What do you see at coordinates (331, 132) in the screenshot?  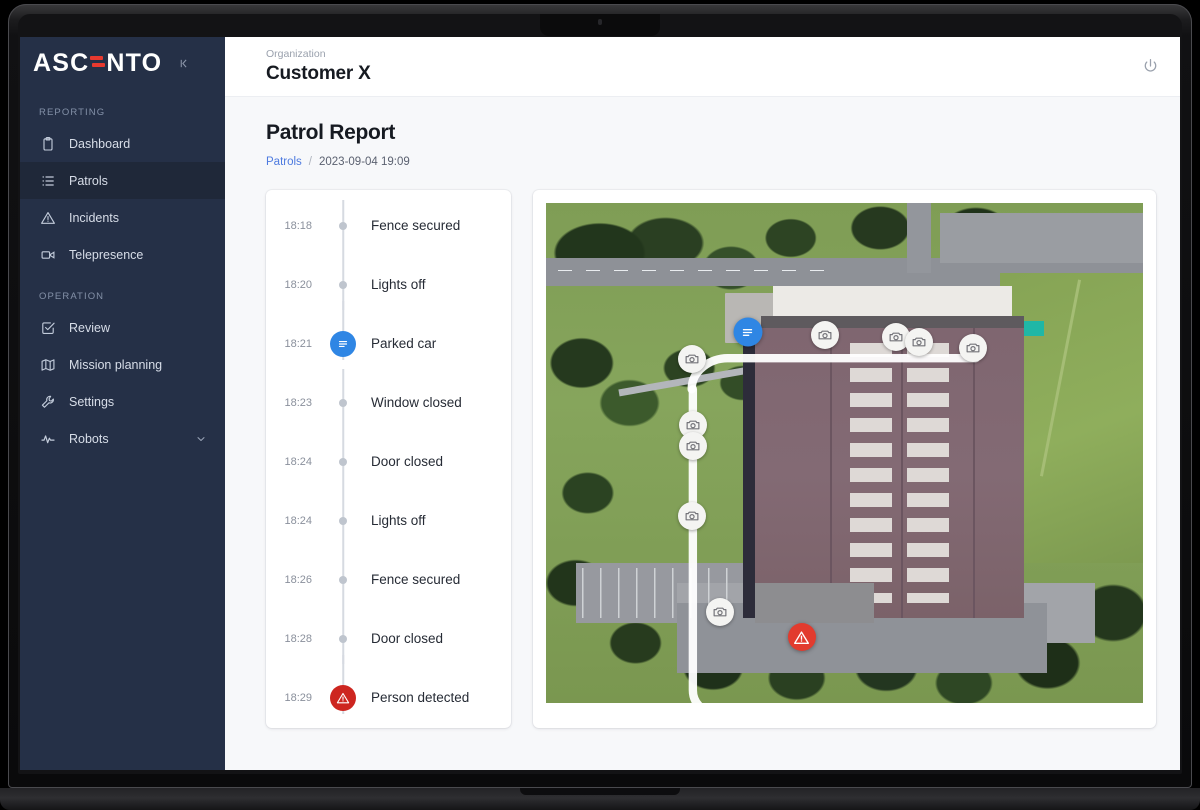 I see `page-title: Patrol Report` at bounding box center [331, 132].